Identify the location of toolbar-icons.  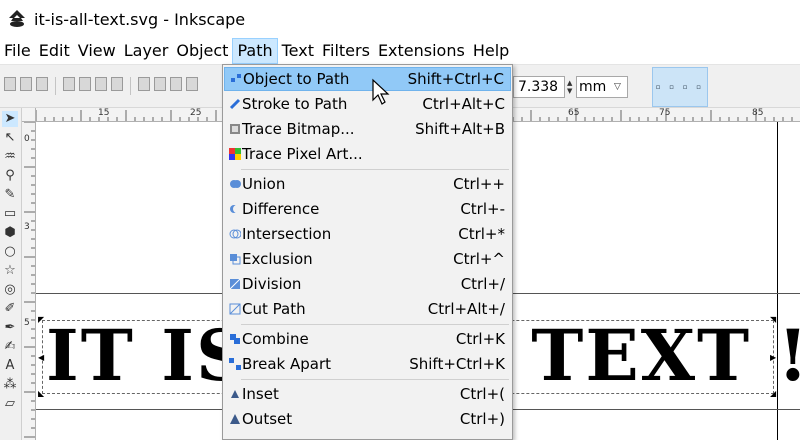
(101, 86).